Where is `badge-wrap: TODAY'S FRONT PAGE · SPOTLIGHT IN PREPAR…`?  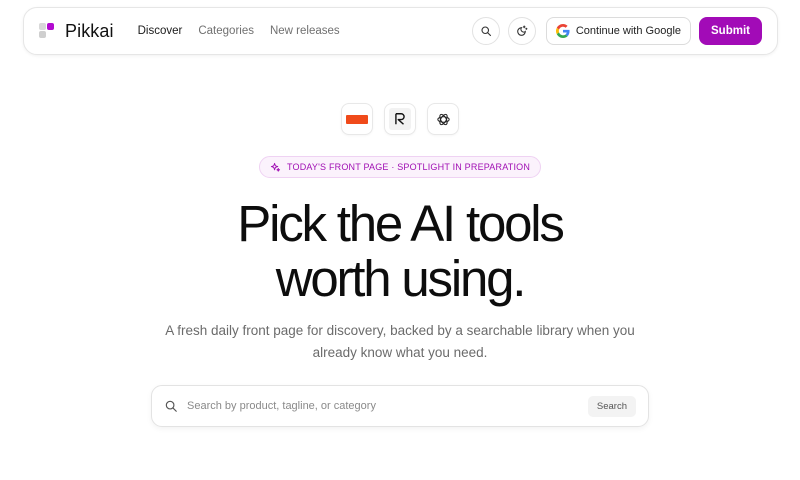 badge-wrap: TODAY'S FRONT PAGE · SPOTLIGHT IN PREPAR… is located at coordinates (400, 167).